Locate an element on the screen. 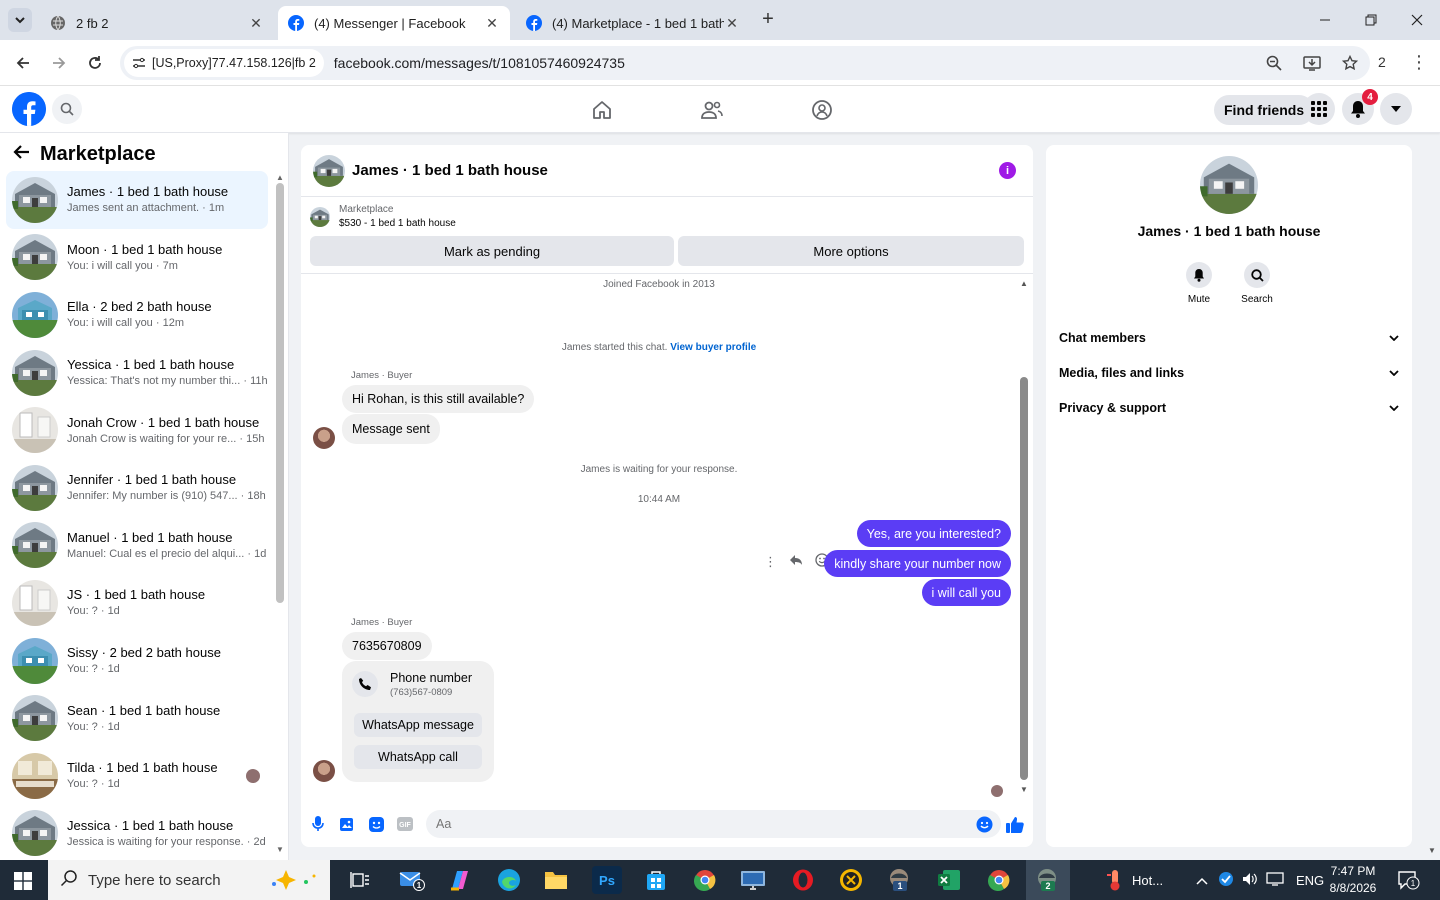 This screenshot has width=1440, height=900. browser-tab-2: (4) Messenger | Facebook ✕ is located at coordinates (394, 23).